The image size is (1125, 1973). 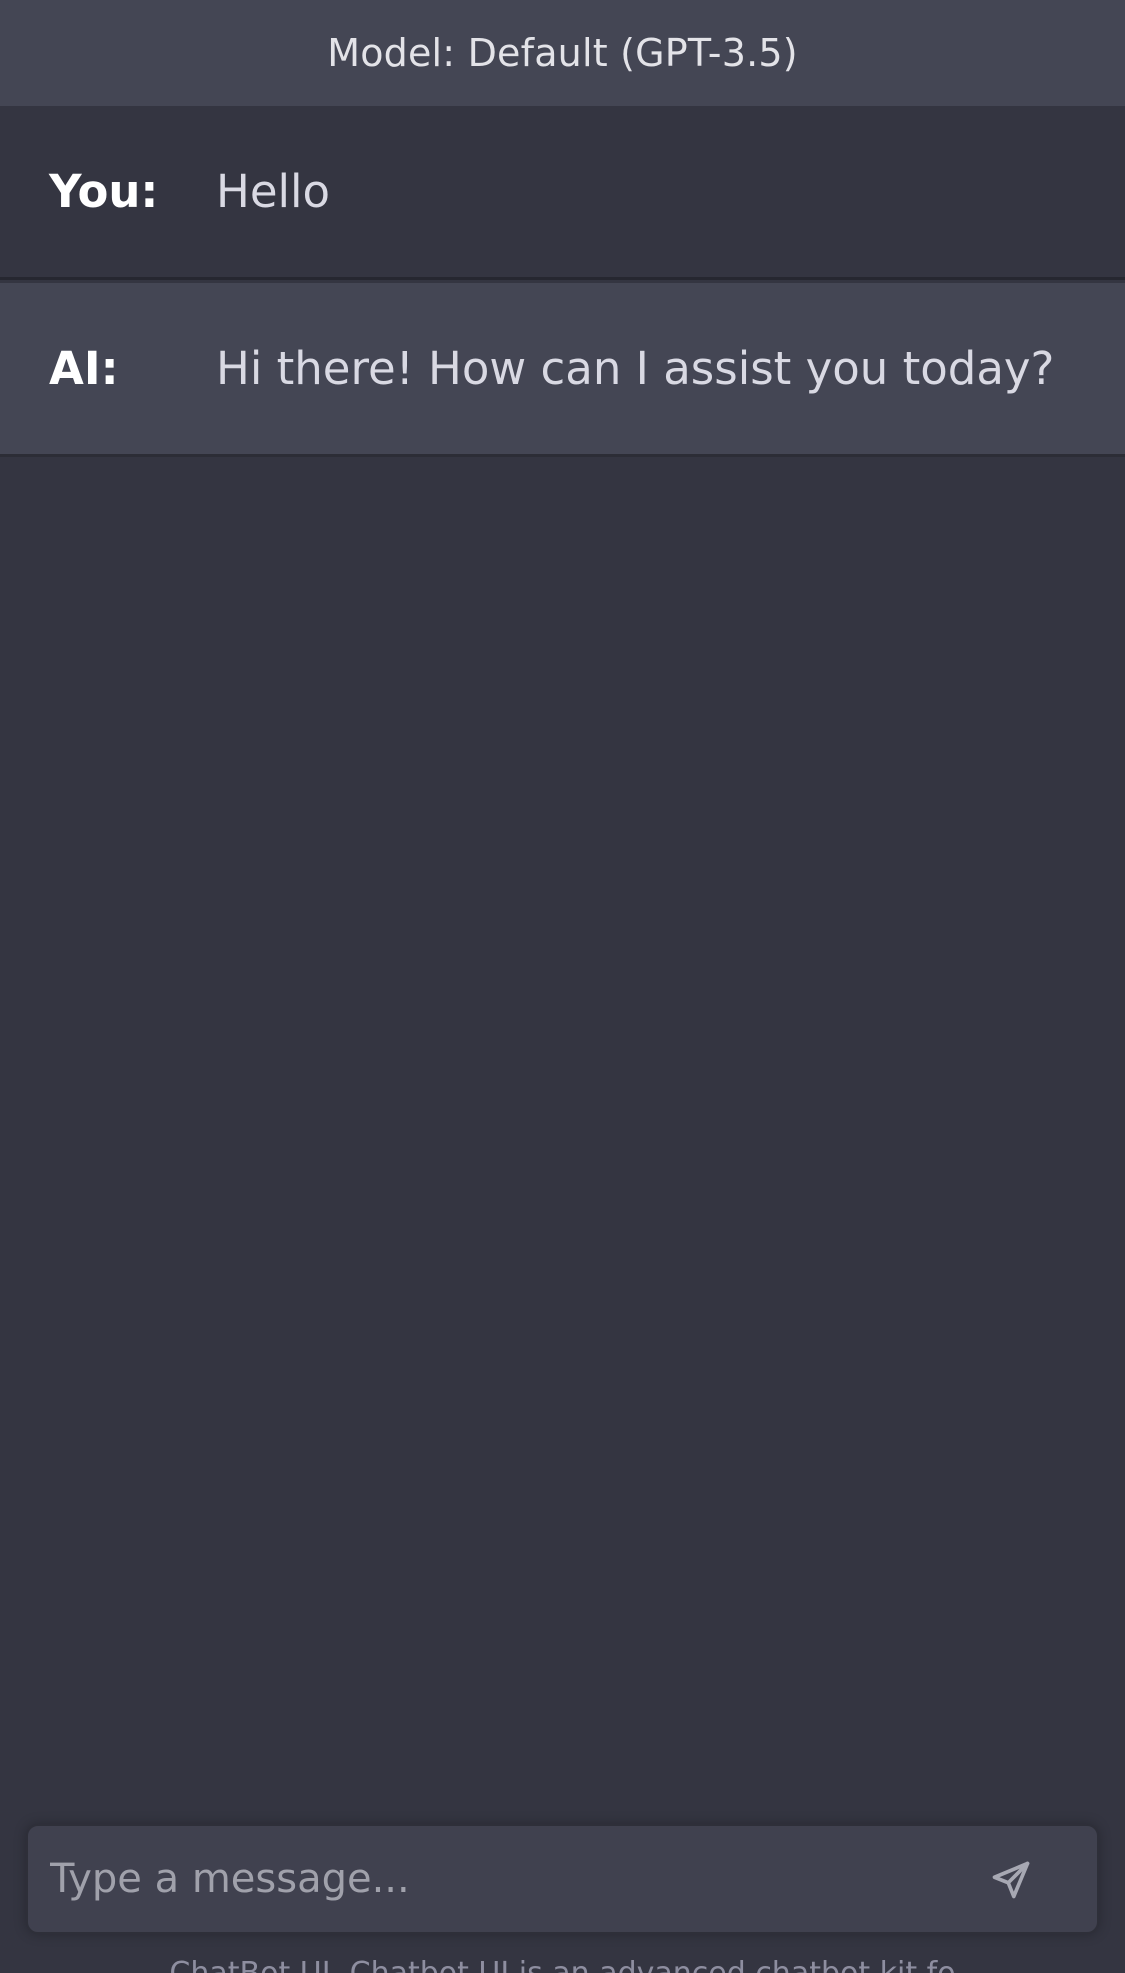 I want to click on send-button, so click(x=1011, y=1880).